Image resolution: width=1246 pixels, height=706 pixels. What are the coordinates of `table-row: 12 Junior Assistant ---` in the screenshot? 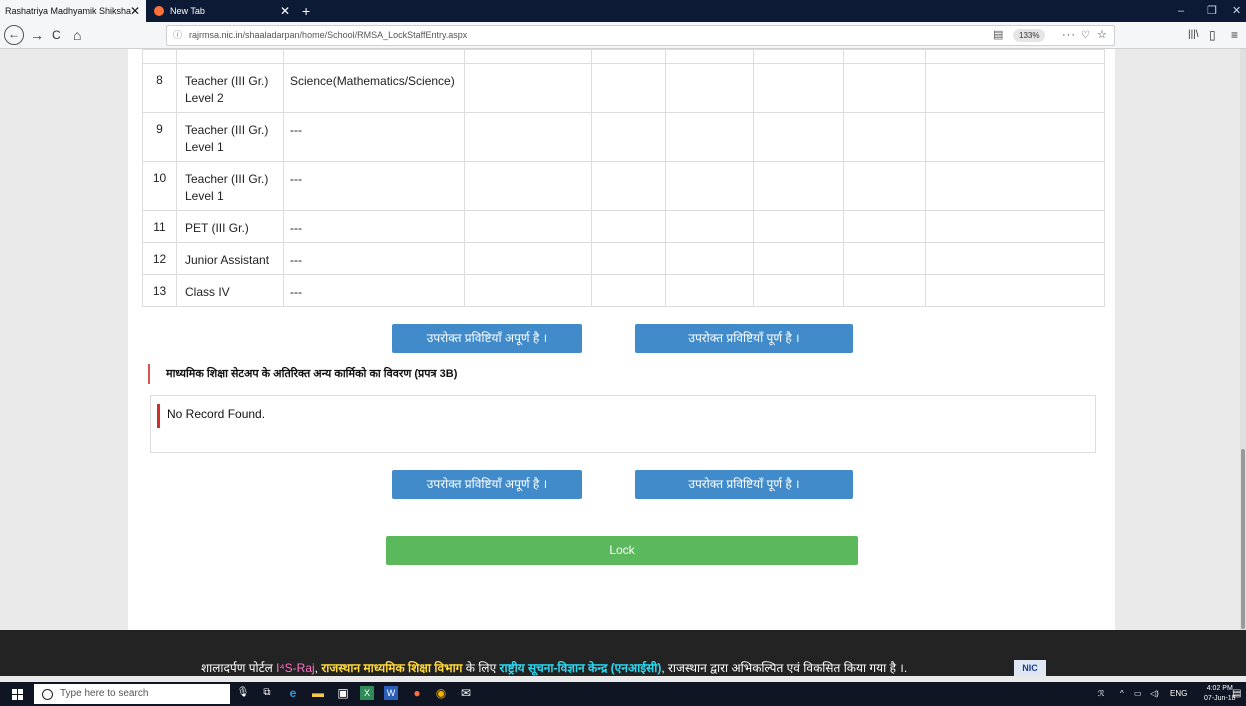 It's located at (623, 258).